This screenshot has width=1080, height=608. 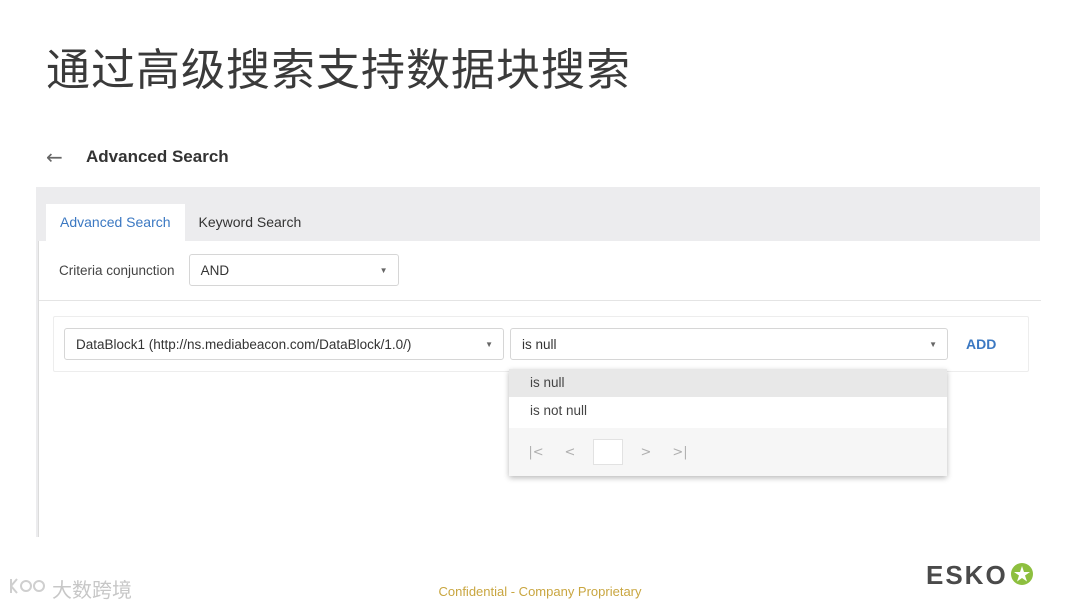 What do you see at coordinates (157, 156) in the screenshot?
I see `page-title: Advanced Search` at bounding box center [157, 156].